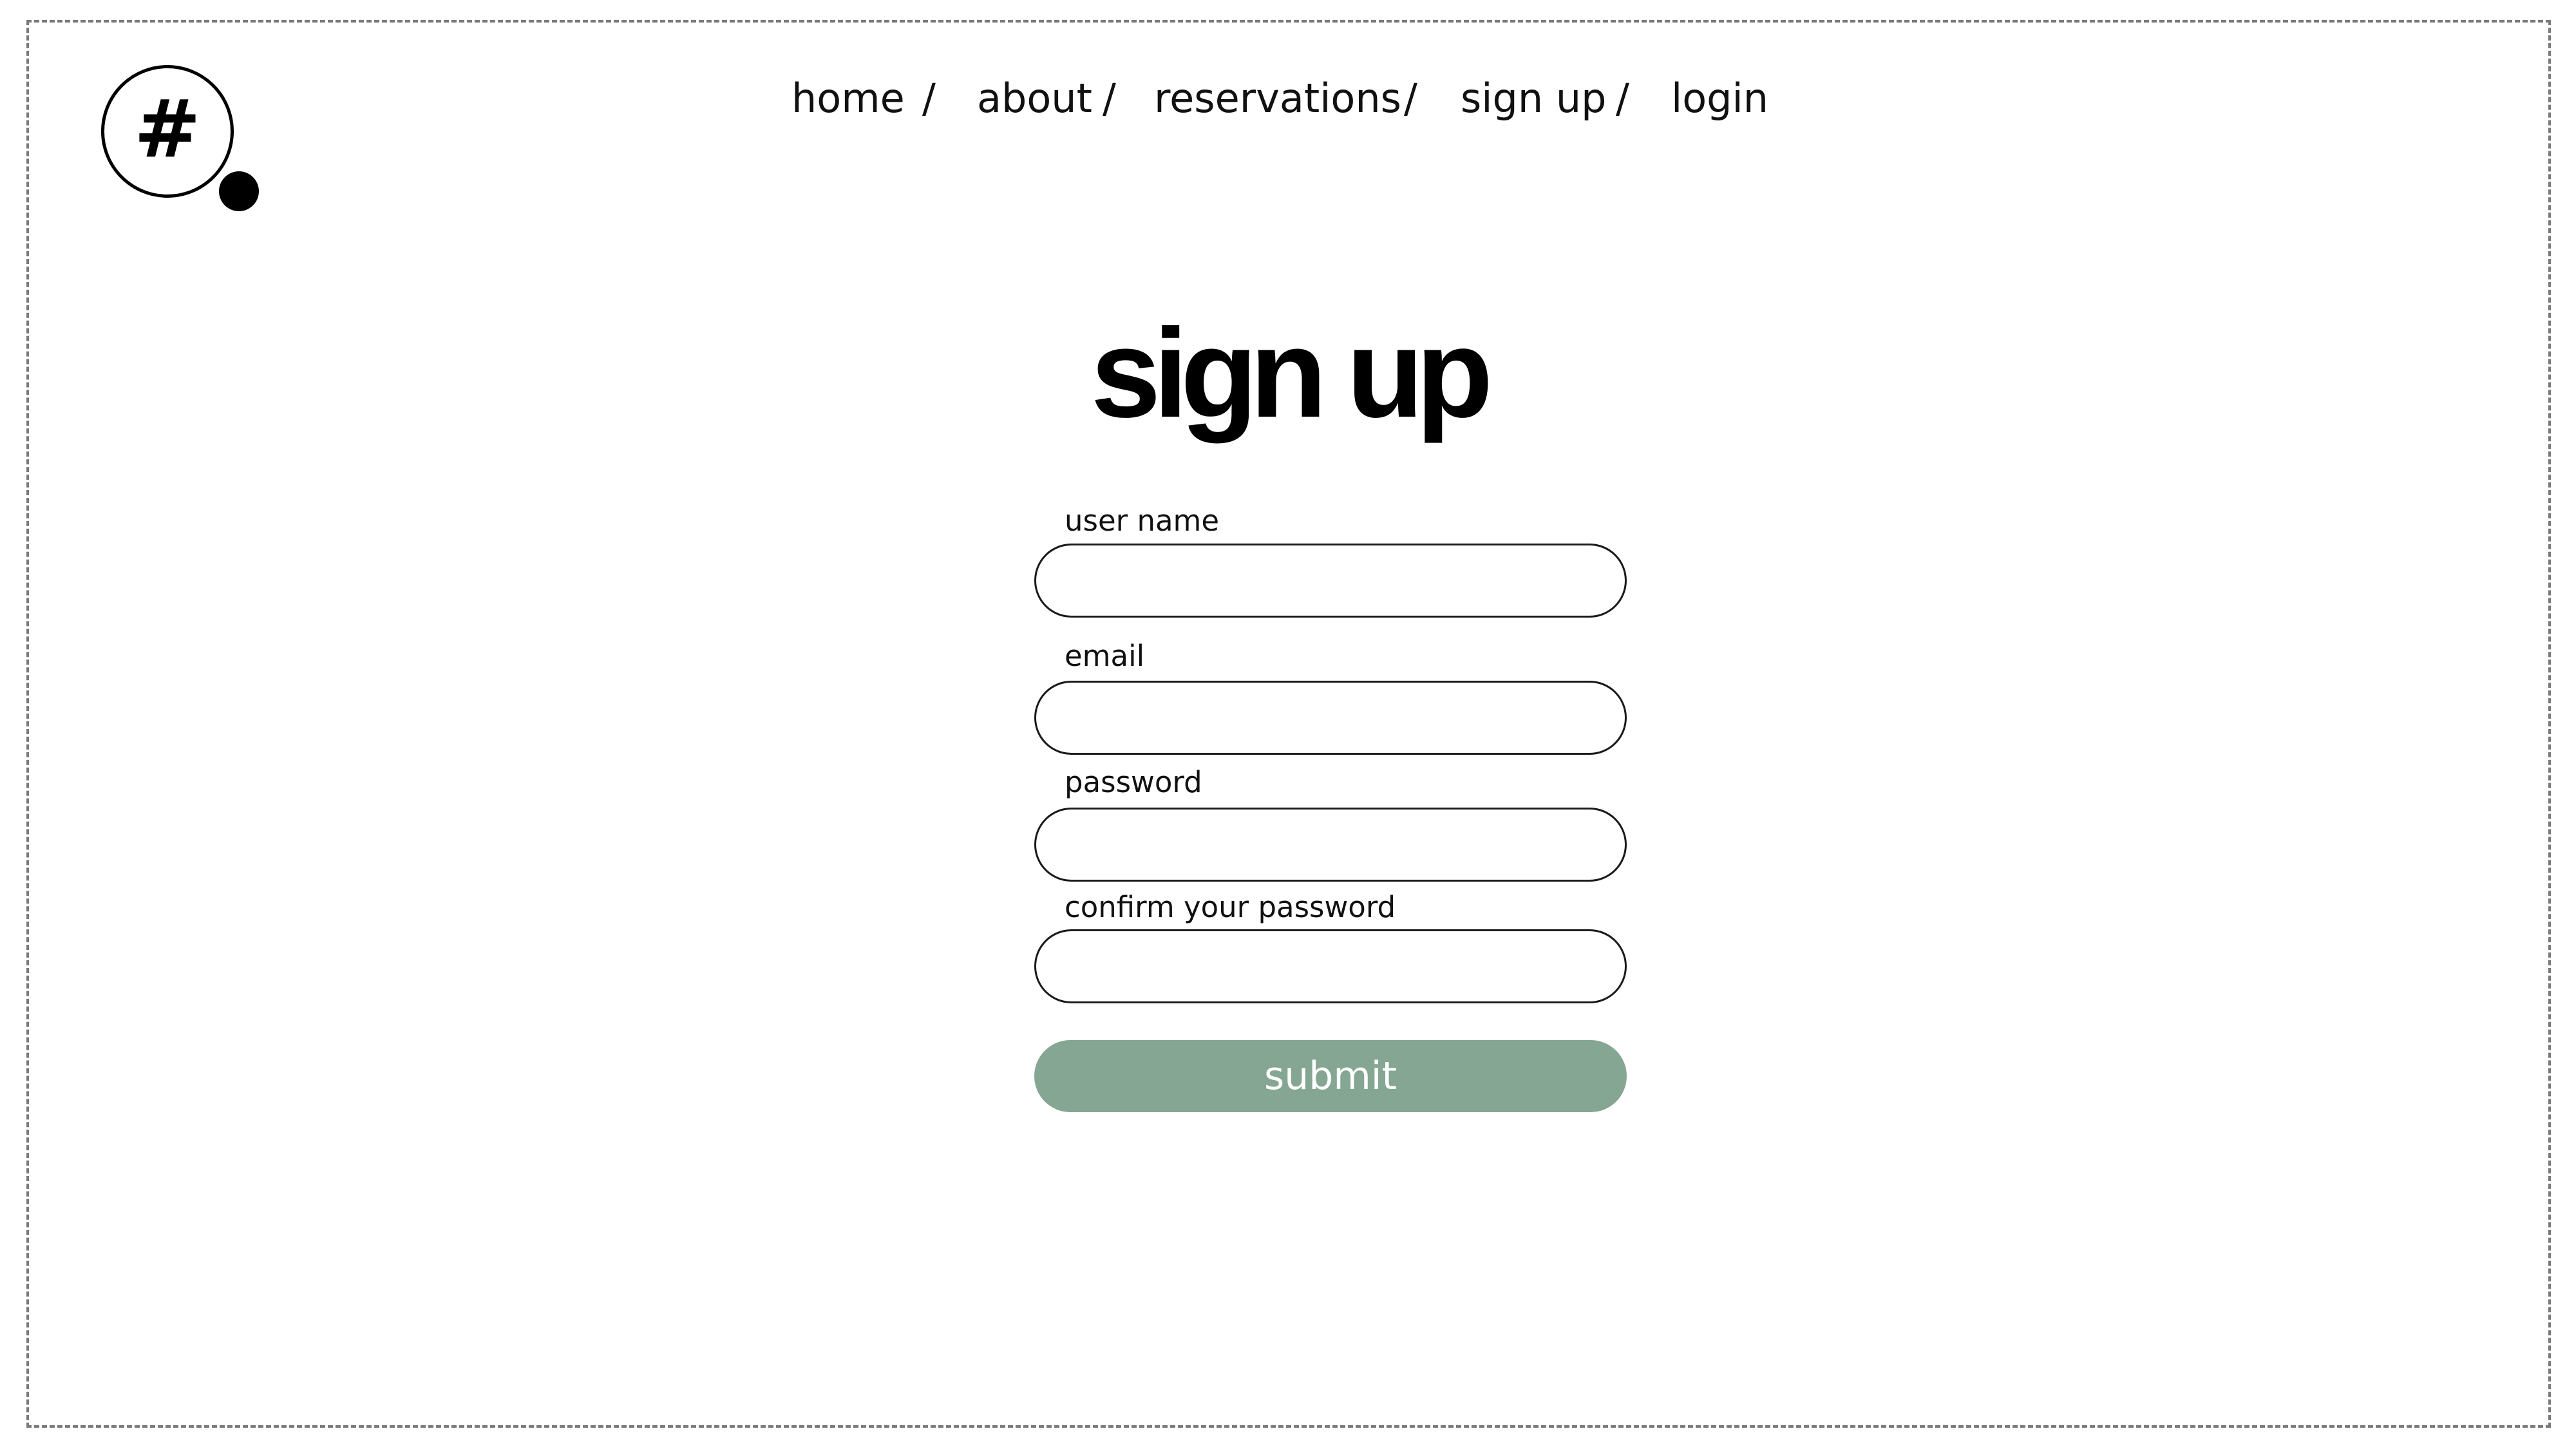 This screenshot has height=1449, width=2576. Describe the element at coordinates (848, 99) in the screenshot. I see `nav-link-home: home` at that location.